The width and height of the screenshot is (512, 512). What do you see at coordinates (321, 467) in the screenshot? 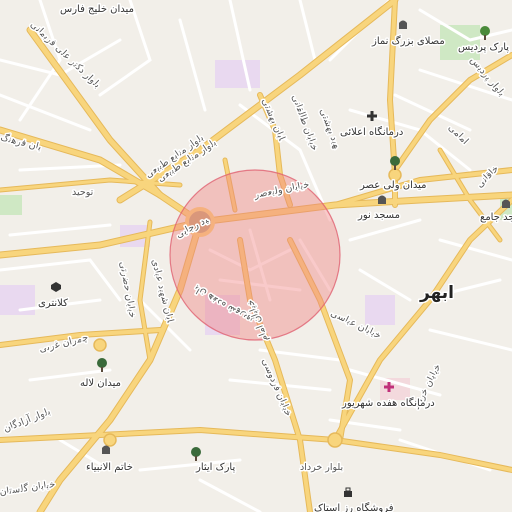
I see `road-label: بلوار خرداد` at bounding box center [321, 467].